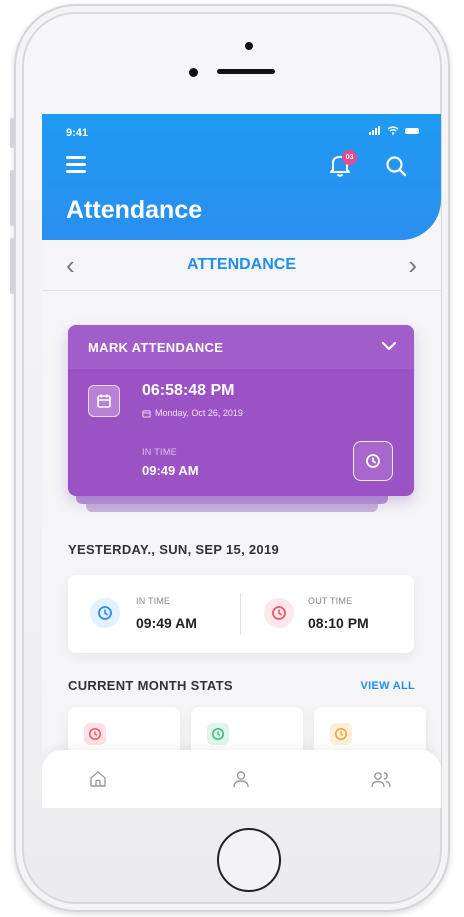  Describe the element at coordinates (279, 613) in the screenshot. I see `out-time-clock-icon` at that location.